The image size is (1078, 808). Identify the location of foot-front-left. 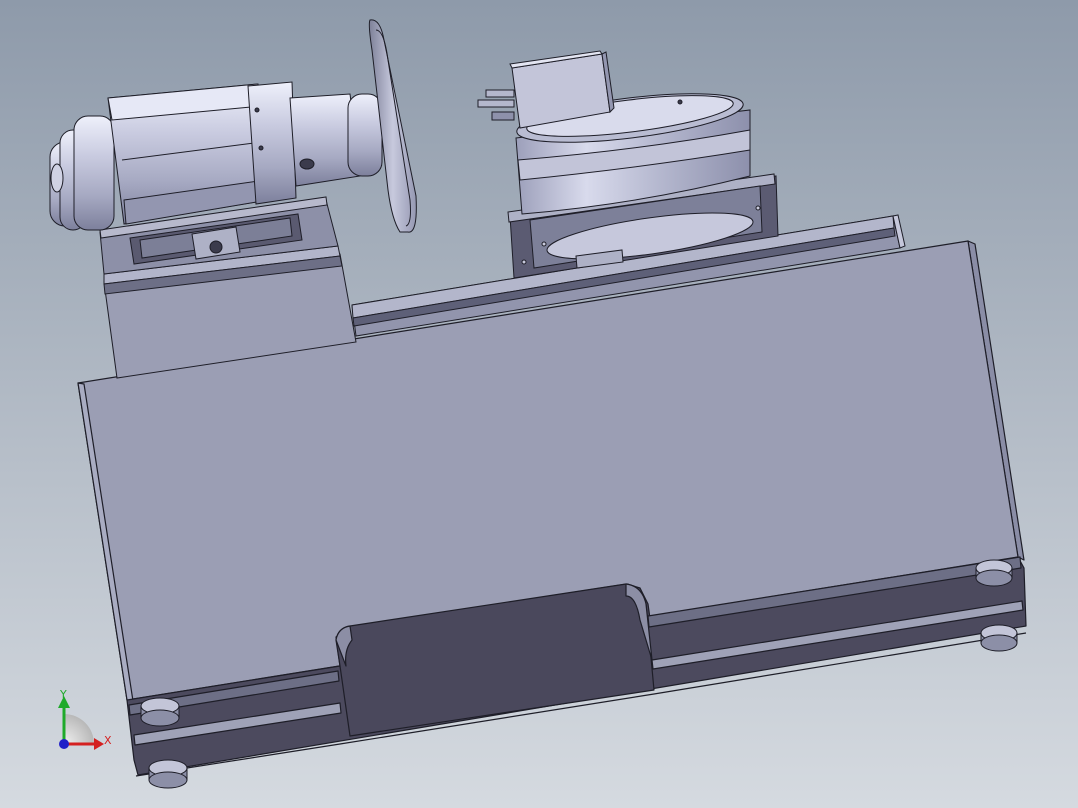
(160, 712).